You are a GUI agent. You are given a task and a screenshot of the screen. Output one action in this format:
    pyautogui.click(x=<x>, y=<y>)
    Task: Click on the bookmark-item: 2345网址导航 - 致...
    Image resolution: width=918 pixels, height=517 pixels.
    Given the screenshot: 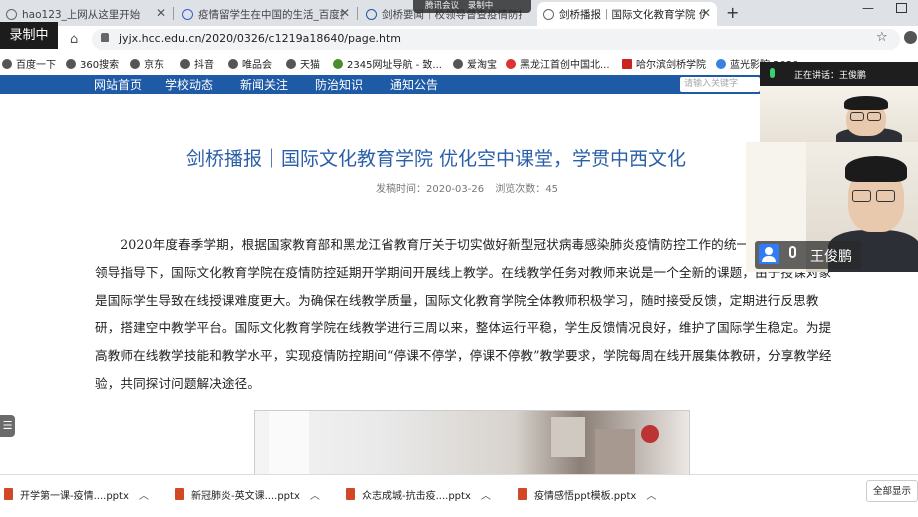 What is the action you would take?
    pyautogui.click(x=387, y=63)
    